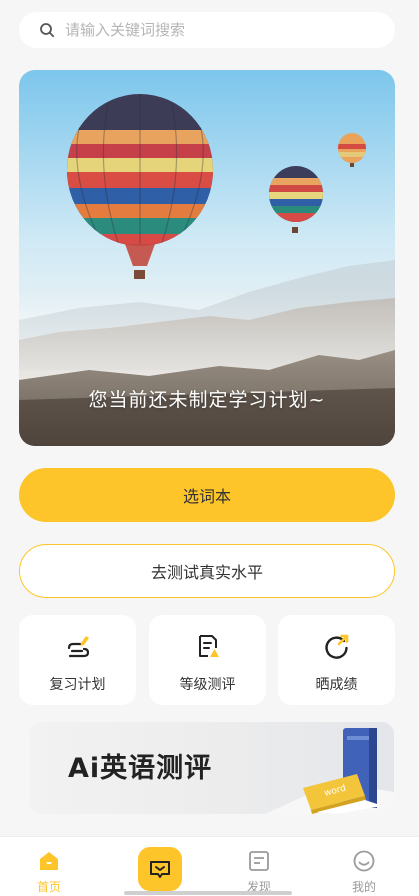 This screenshot has width=419, height=896. What do you see at coordinates (336, 660) in the screenshot?
I see `card-share-score: 晒成绩` at bounding box center [336, 660].